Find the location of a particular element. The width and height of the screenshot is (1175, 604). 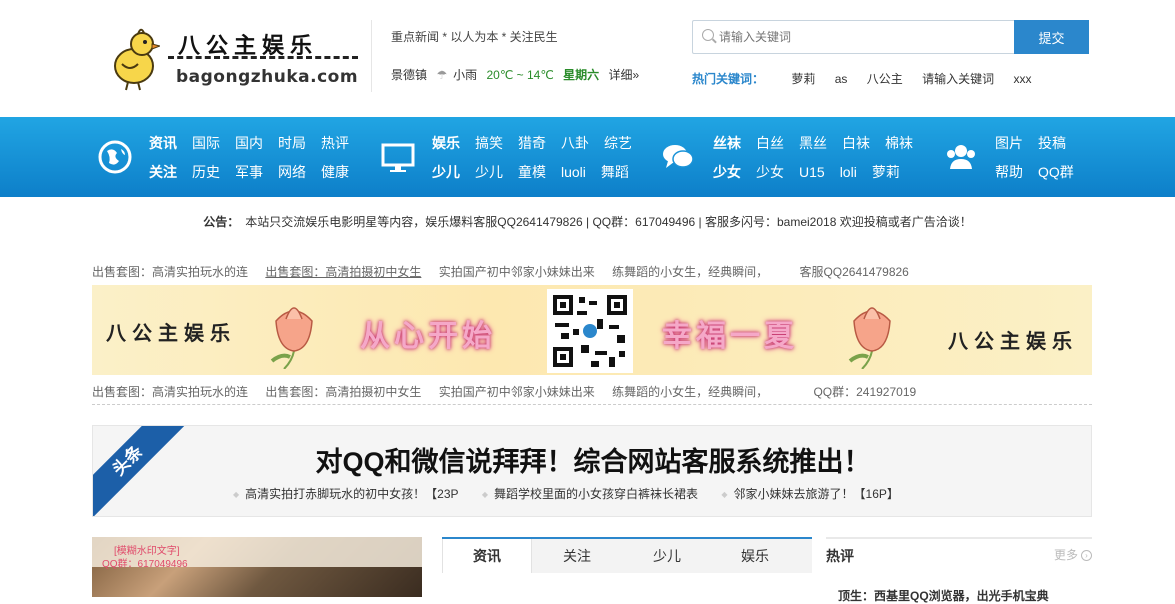

hot-keyword: 八公主 is located at coordinates (885, 79).